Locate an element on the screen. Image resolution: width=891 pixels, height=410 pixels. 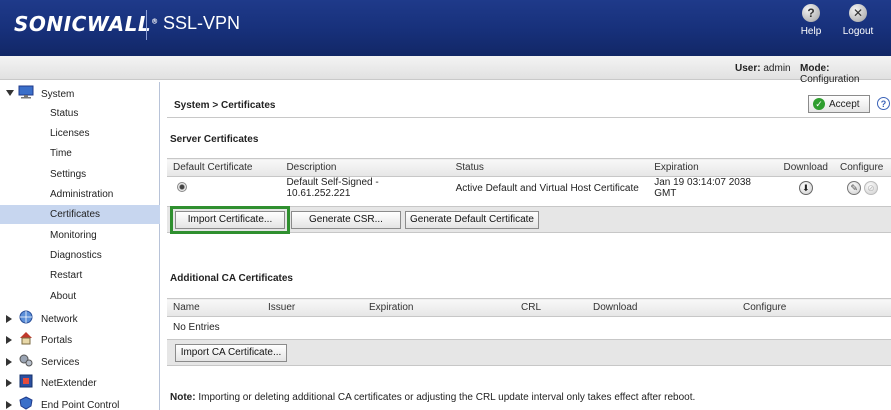
server-certificates-title: Server Certificates is located at coordinates (214, 139).